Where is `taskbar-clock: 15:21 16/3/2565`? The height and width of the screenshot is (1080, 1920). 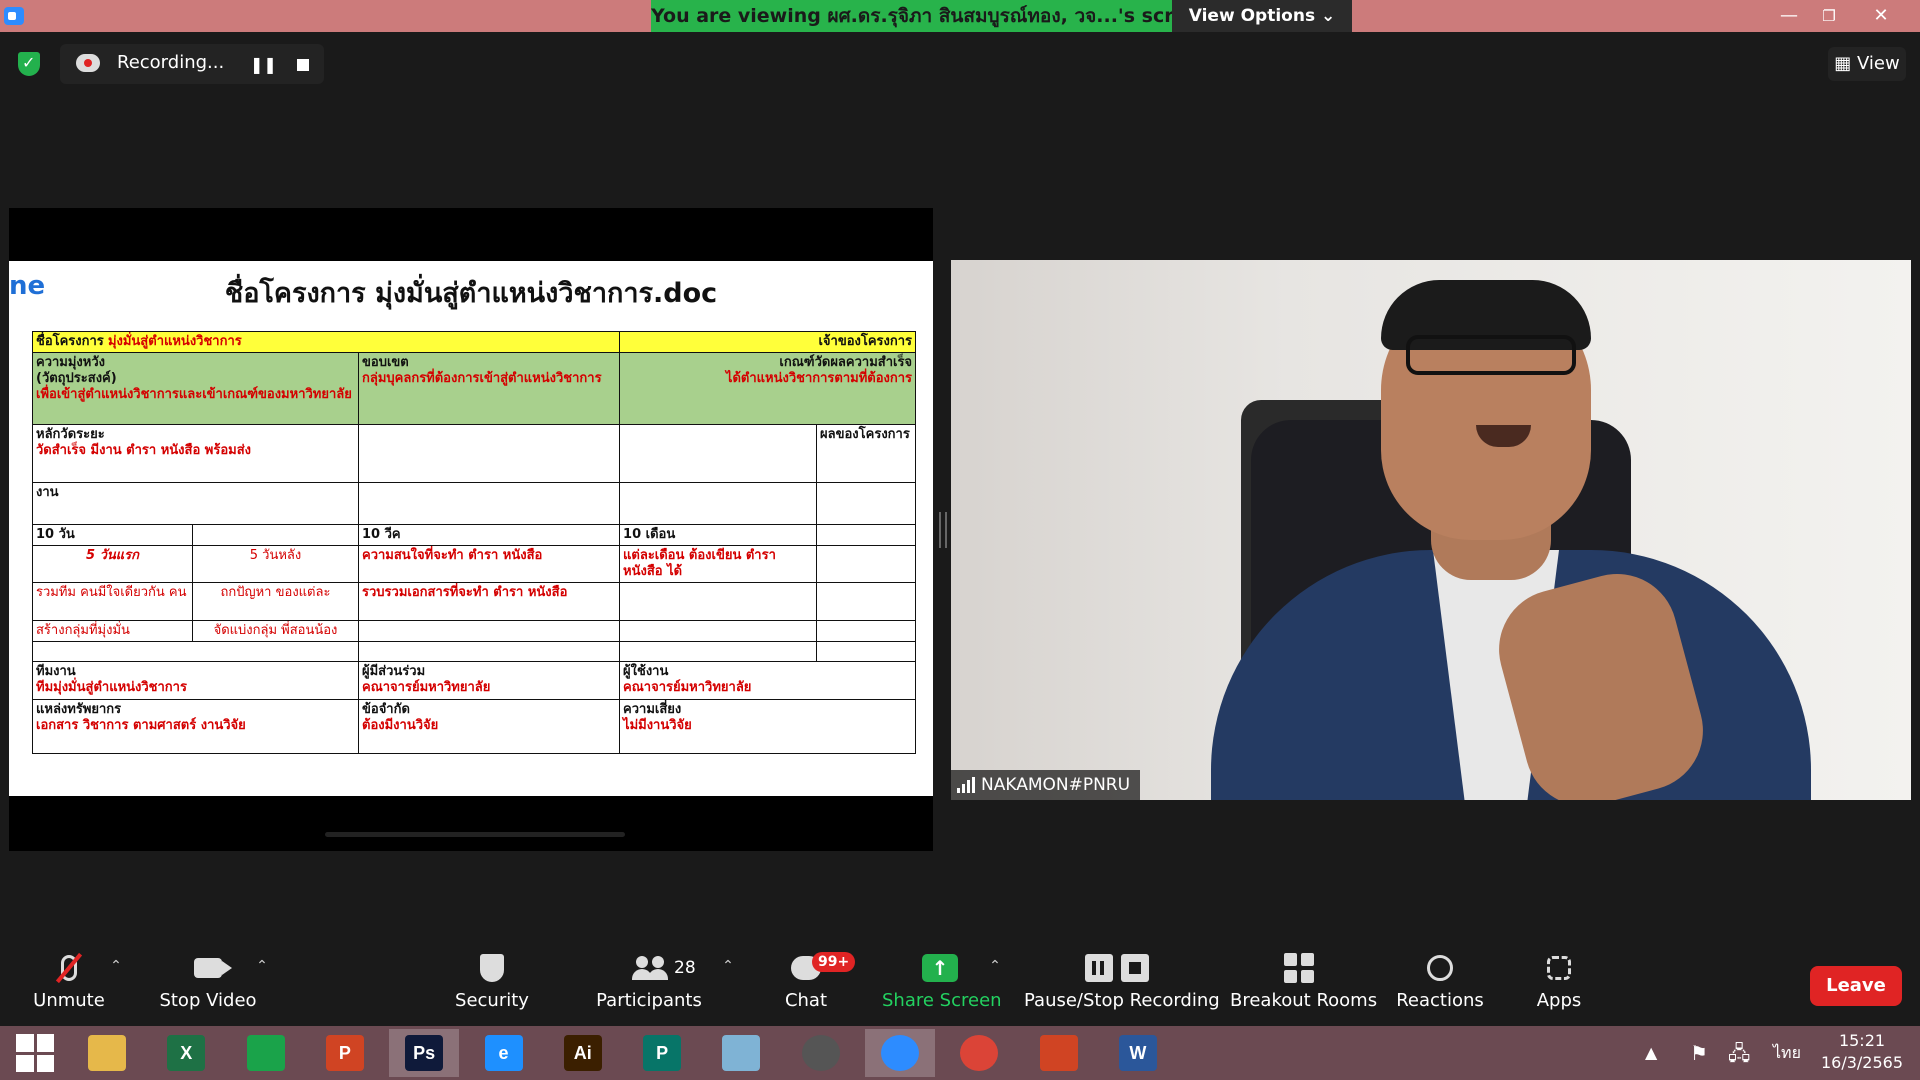
taskbar-clock: 15:21 16/3/2565 is located at coordinates (1862, 1052).